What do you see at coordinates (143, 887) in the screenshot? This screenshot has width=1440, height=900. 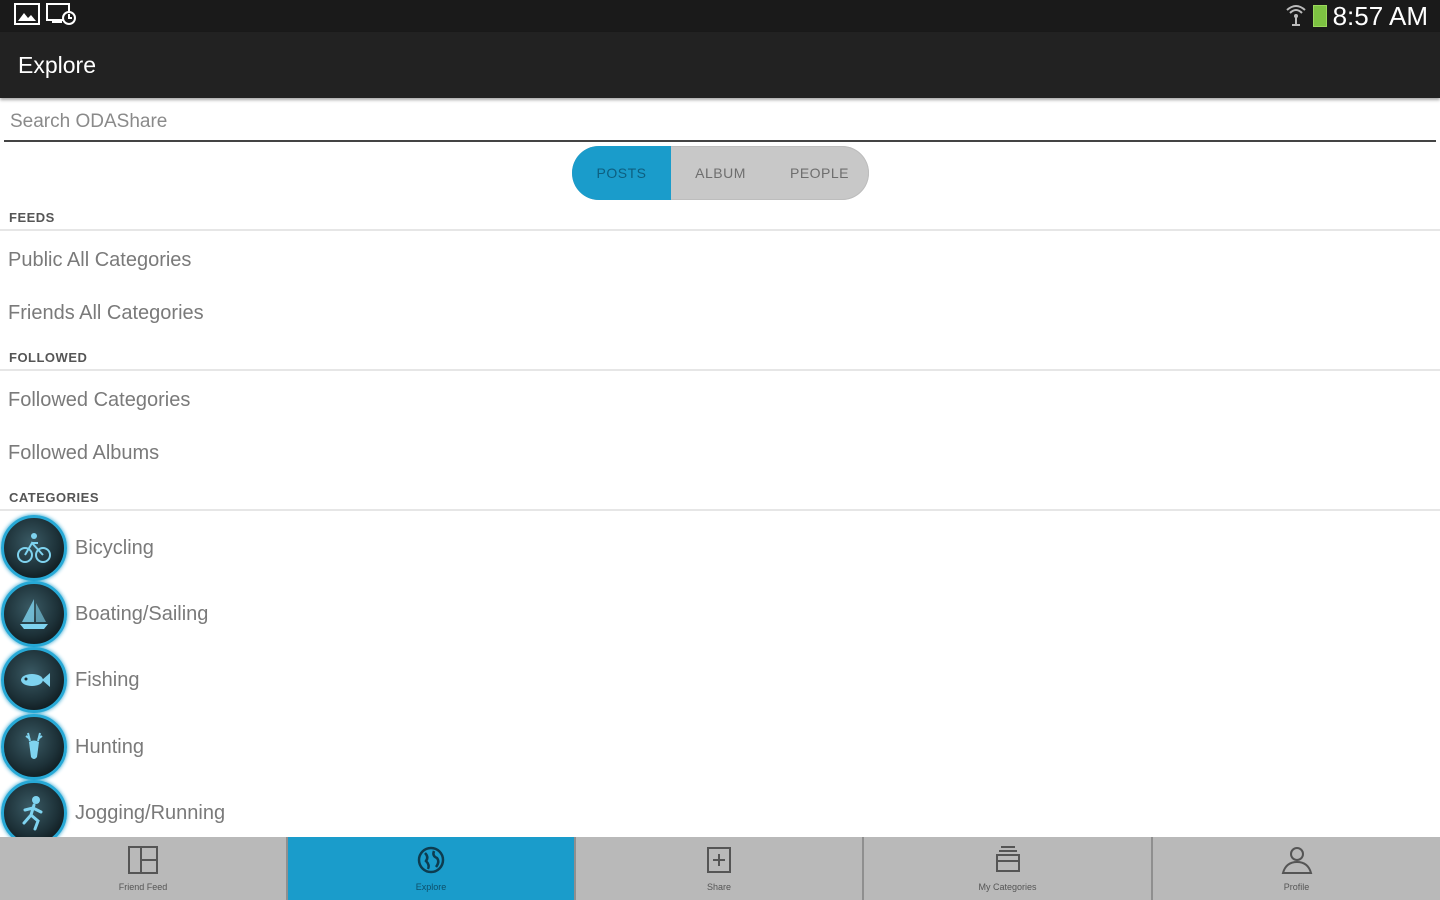 I see `nav-label: Friend Feed` at bounding box center [143, 887].